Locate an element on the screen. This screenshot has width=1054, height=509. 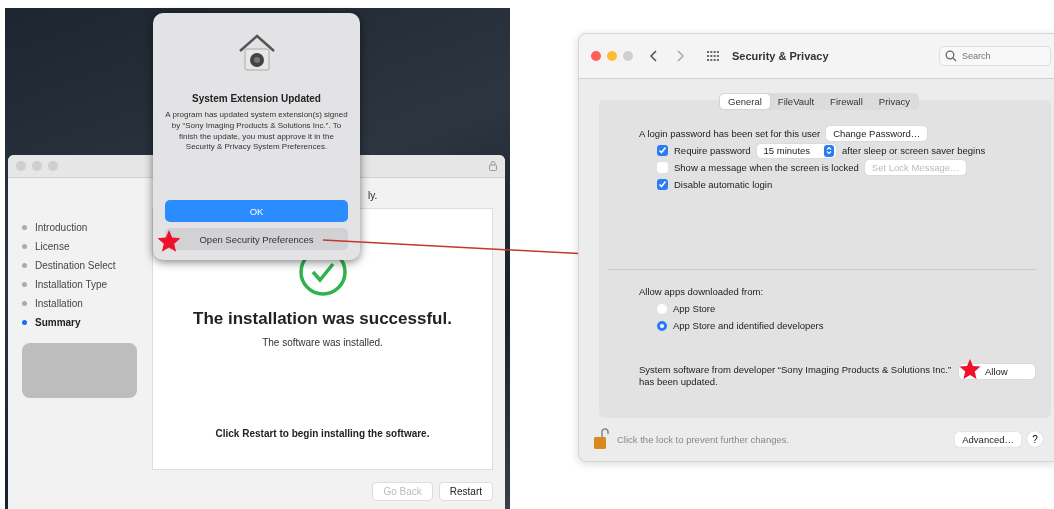
installer-button: Restart is located at coordinates (465, 491).